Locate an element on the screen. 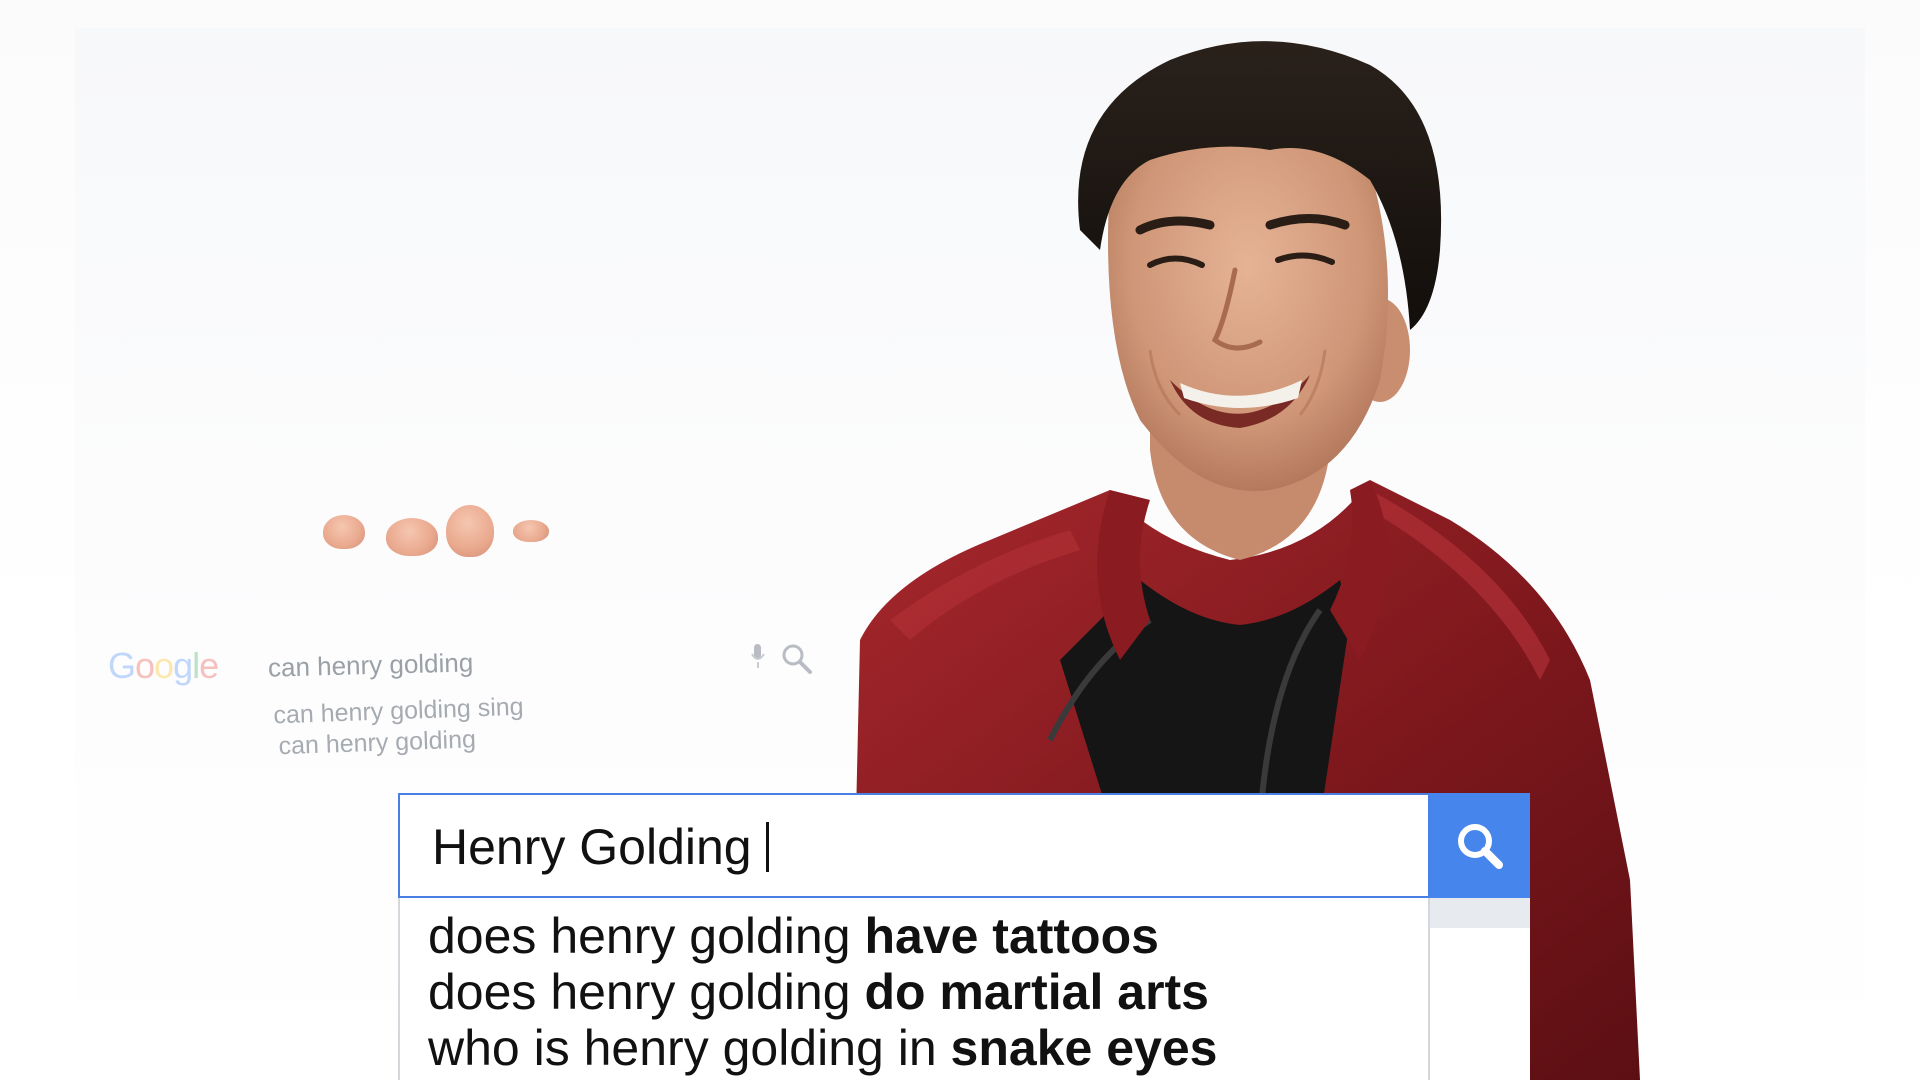  search-query: Henry Golding is located at coordinates (600, 847).